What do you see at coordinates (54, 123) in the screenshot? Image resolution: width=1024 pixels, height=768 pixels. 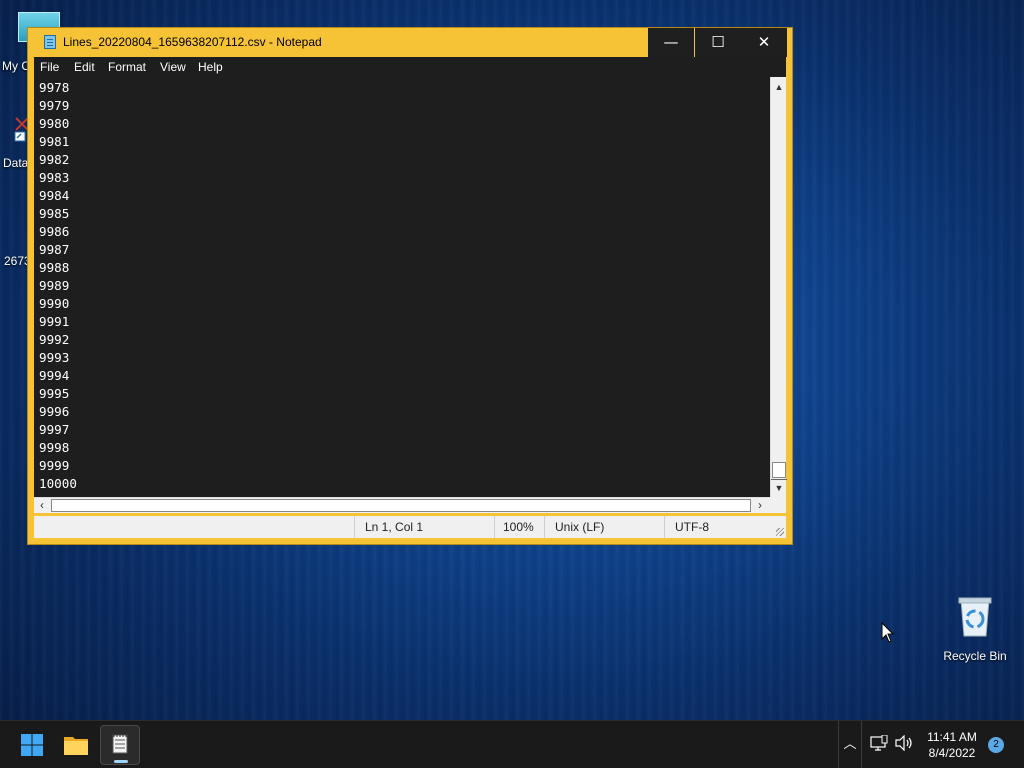 I see `text-line: 9980` at bounding box center [54, 123].